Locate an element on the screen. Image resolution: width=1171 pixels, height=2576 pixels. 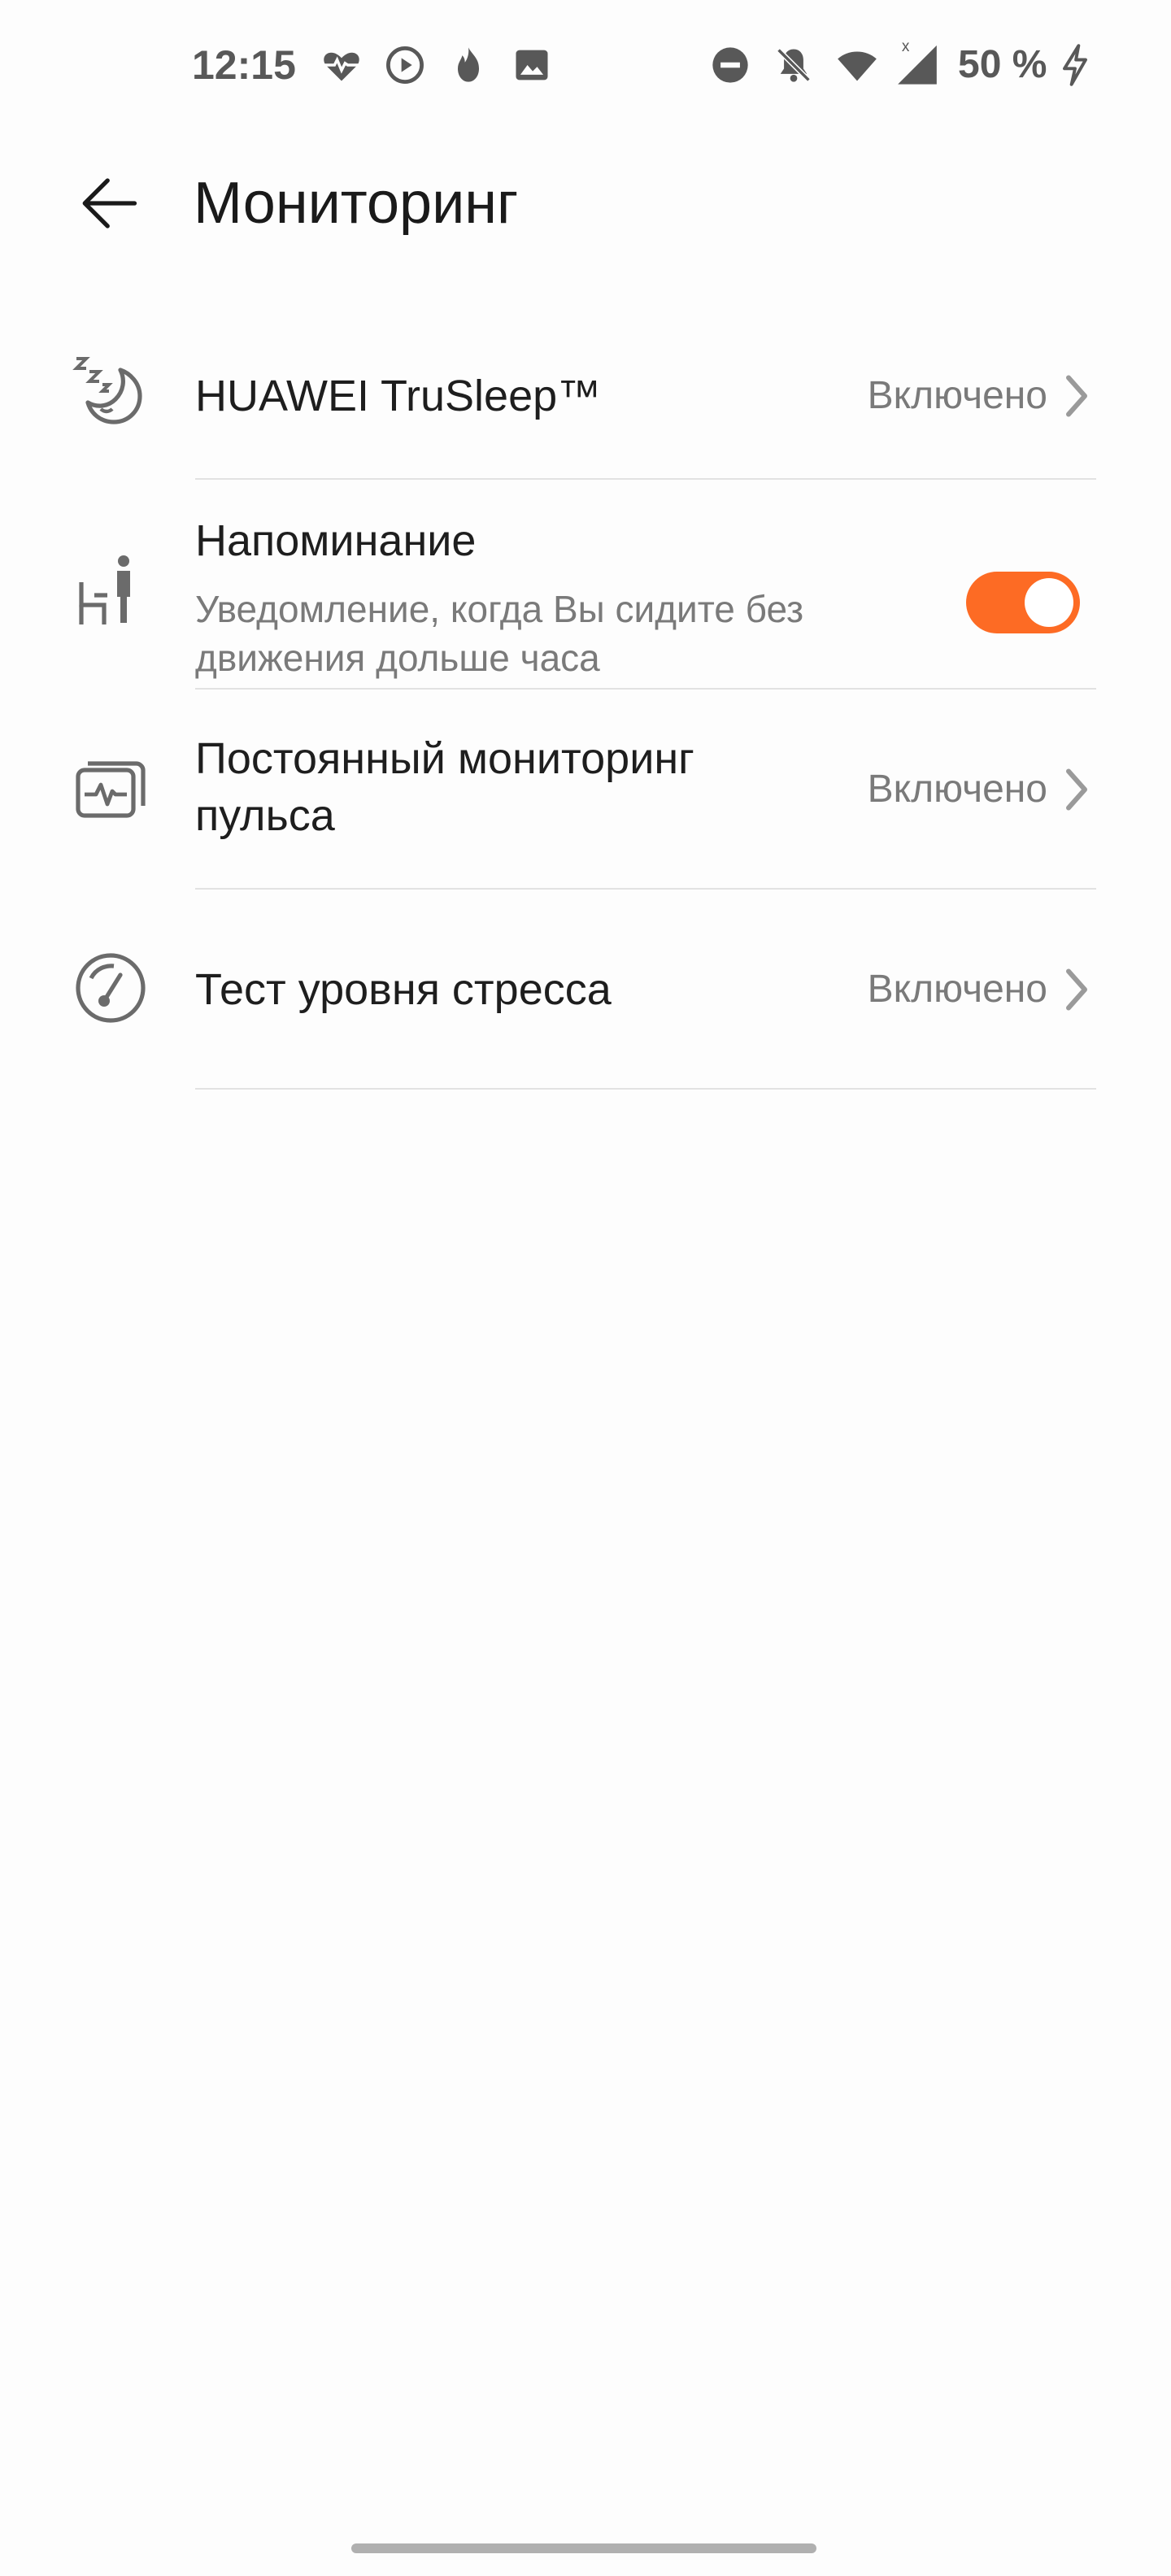
wifi-icon is located at coordinates (858, 66).